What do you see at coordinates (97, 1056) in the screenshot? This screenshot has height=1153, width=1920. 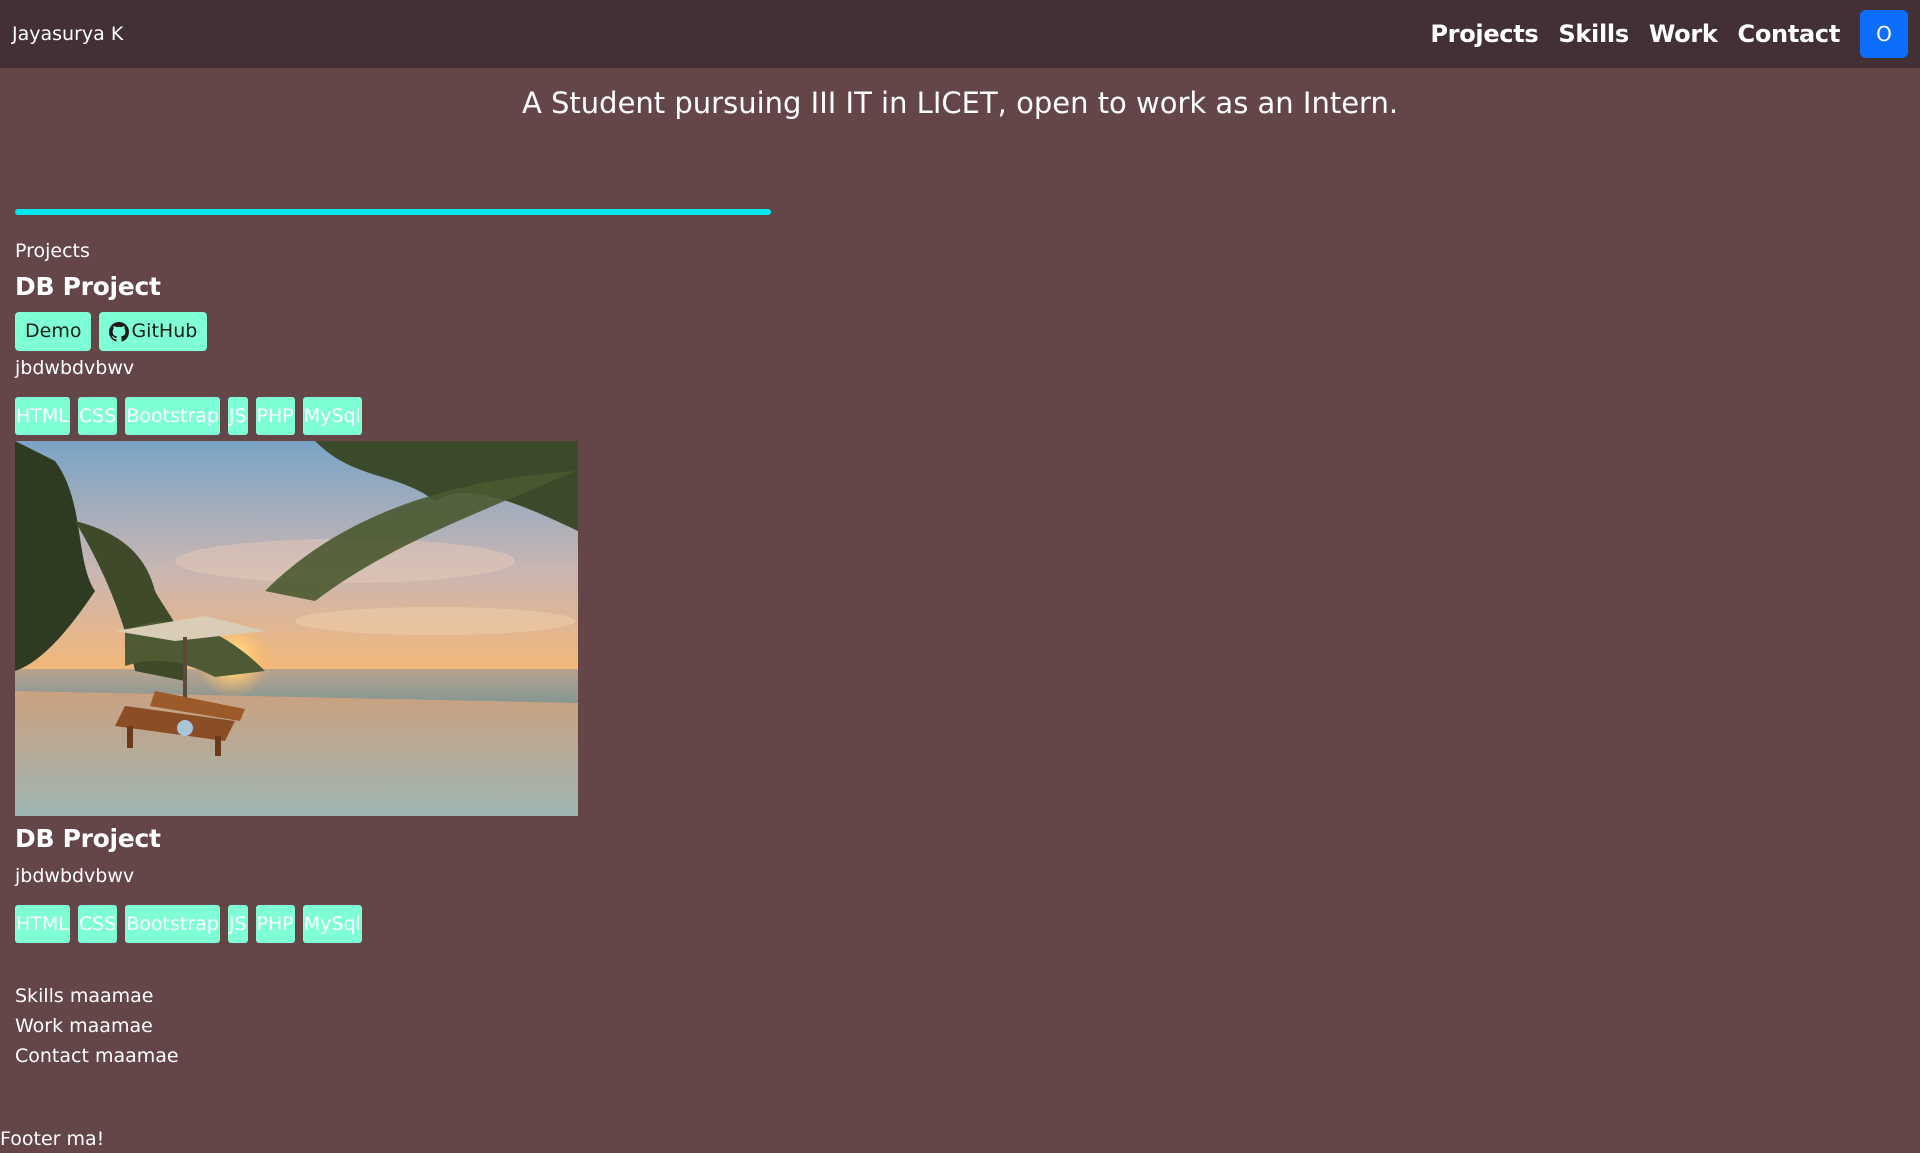 I see `contact-section-text: Contact maamae` at bounding box center [97, 1056].